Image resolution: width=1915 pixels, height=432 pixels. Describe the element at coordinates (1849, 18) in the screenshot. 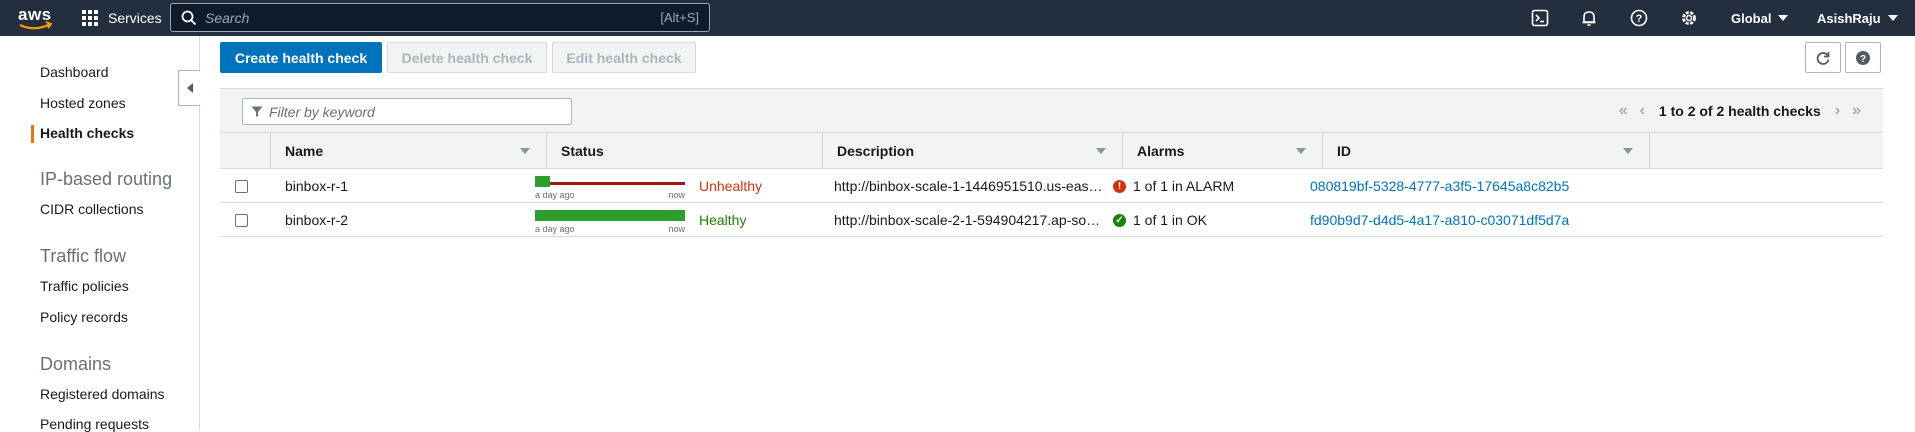

I see `account-label: AsishRaju` at that location.